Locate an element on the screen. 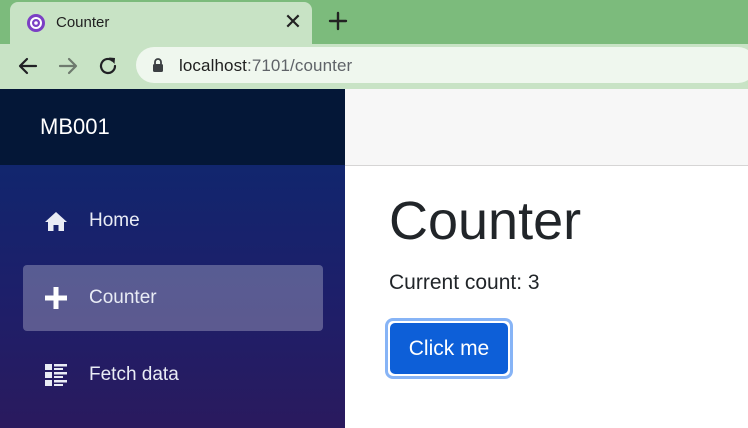  click-me-button: Click me is located at coordinates (449, 348).